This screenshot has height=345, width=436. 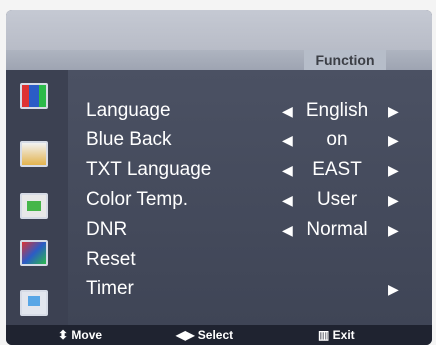 What do you see at coordinates (80, 335) in the screenshot?
I see `move-hint: ⬍ Move` at bounding box center [80, 335].